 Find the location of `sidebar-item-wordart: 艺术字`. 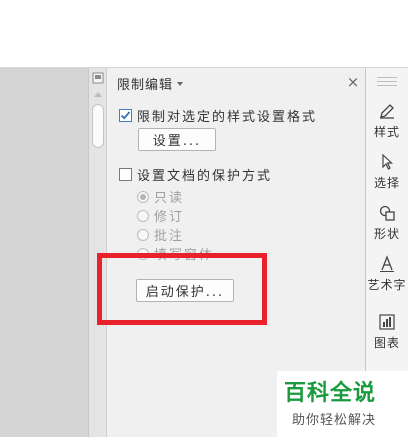

sidebar-item-wordart: 艺术字 is located at coordinates (387, 274).